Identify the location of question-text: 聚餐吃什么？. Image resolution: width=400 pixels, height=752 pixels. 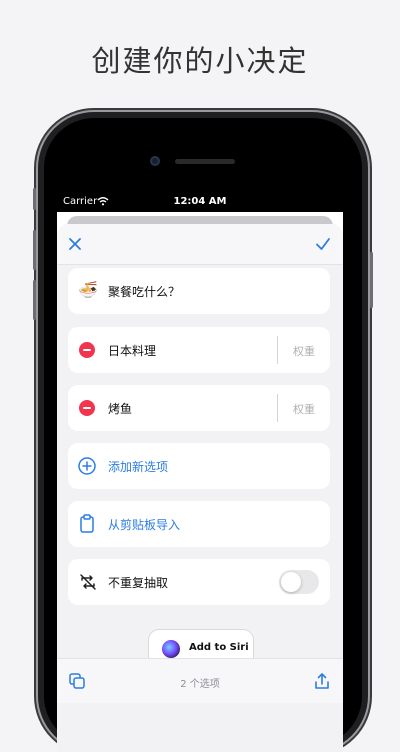
(144, 291).